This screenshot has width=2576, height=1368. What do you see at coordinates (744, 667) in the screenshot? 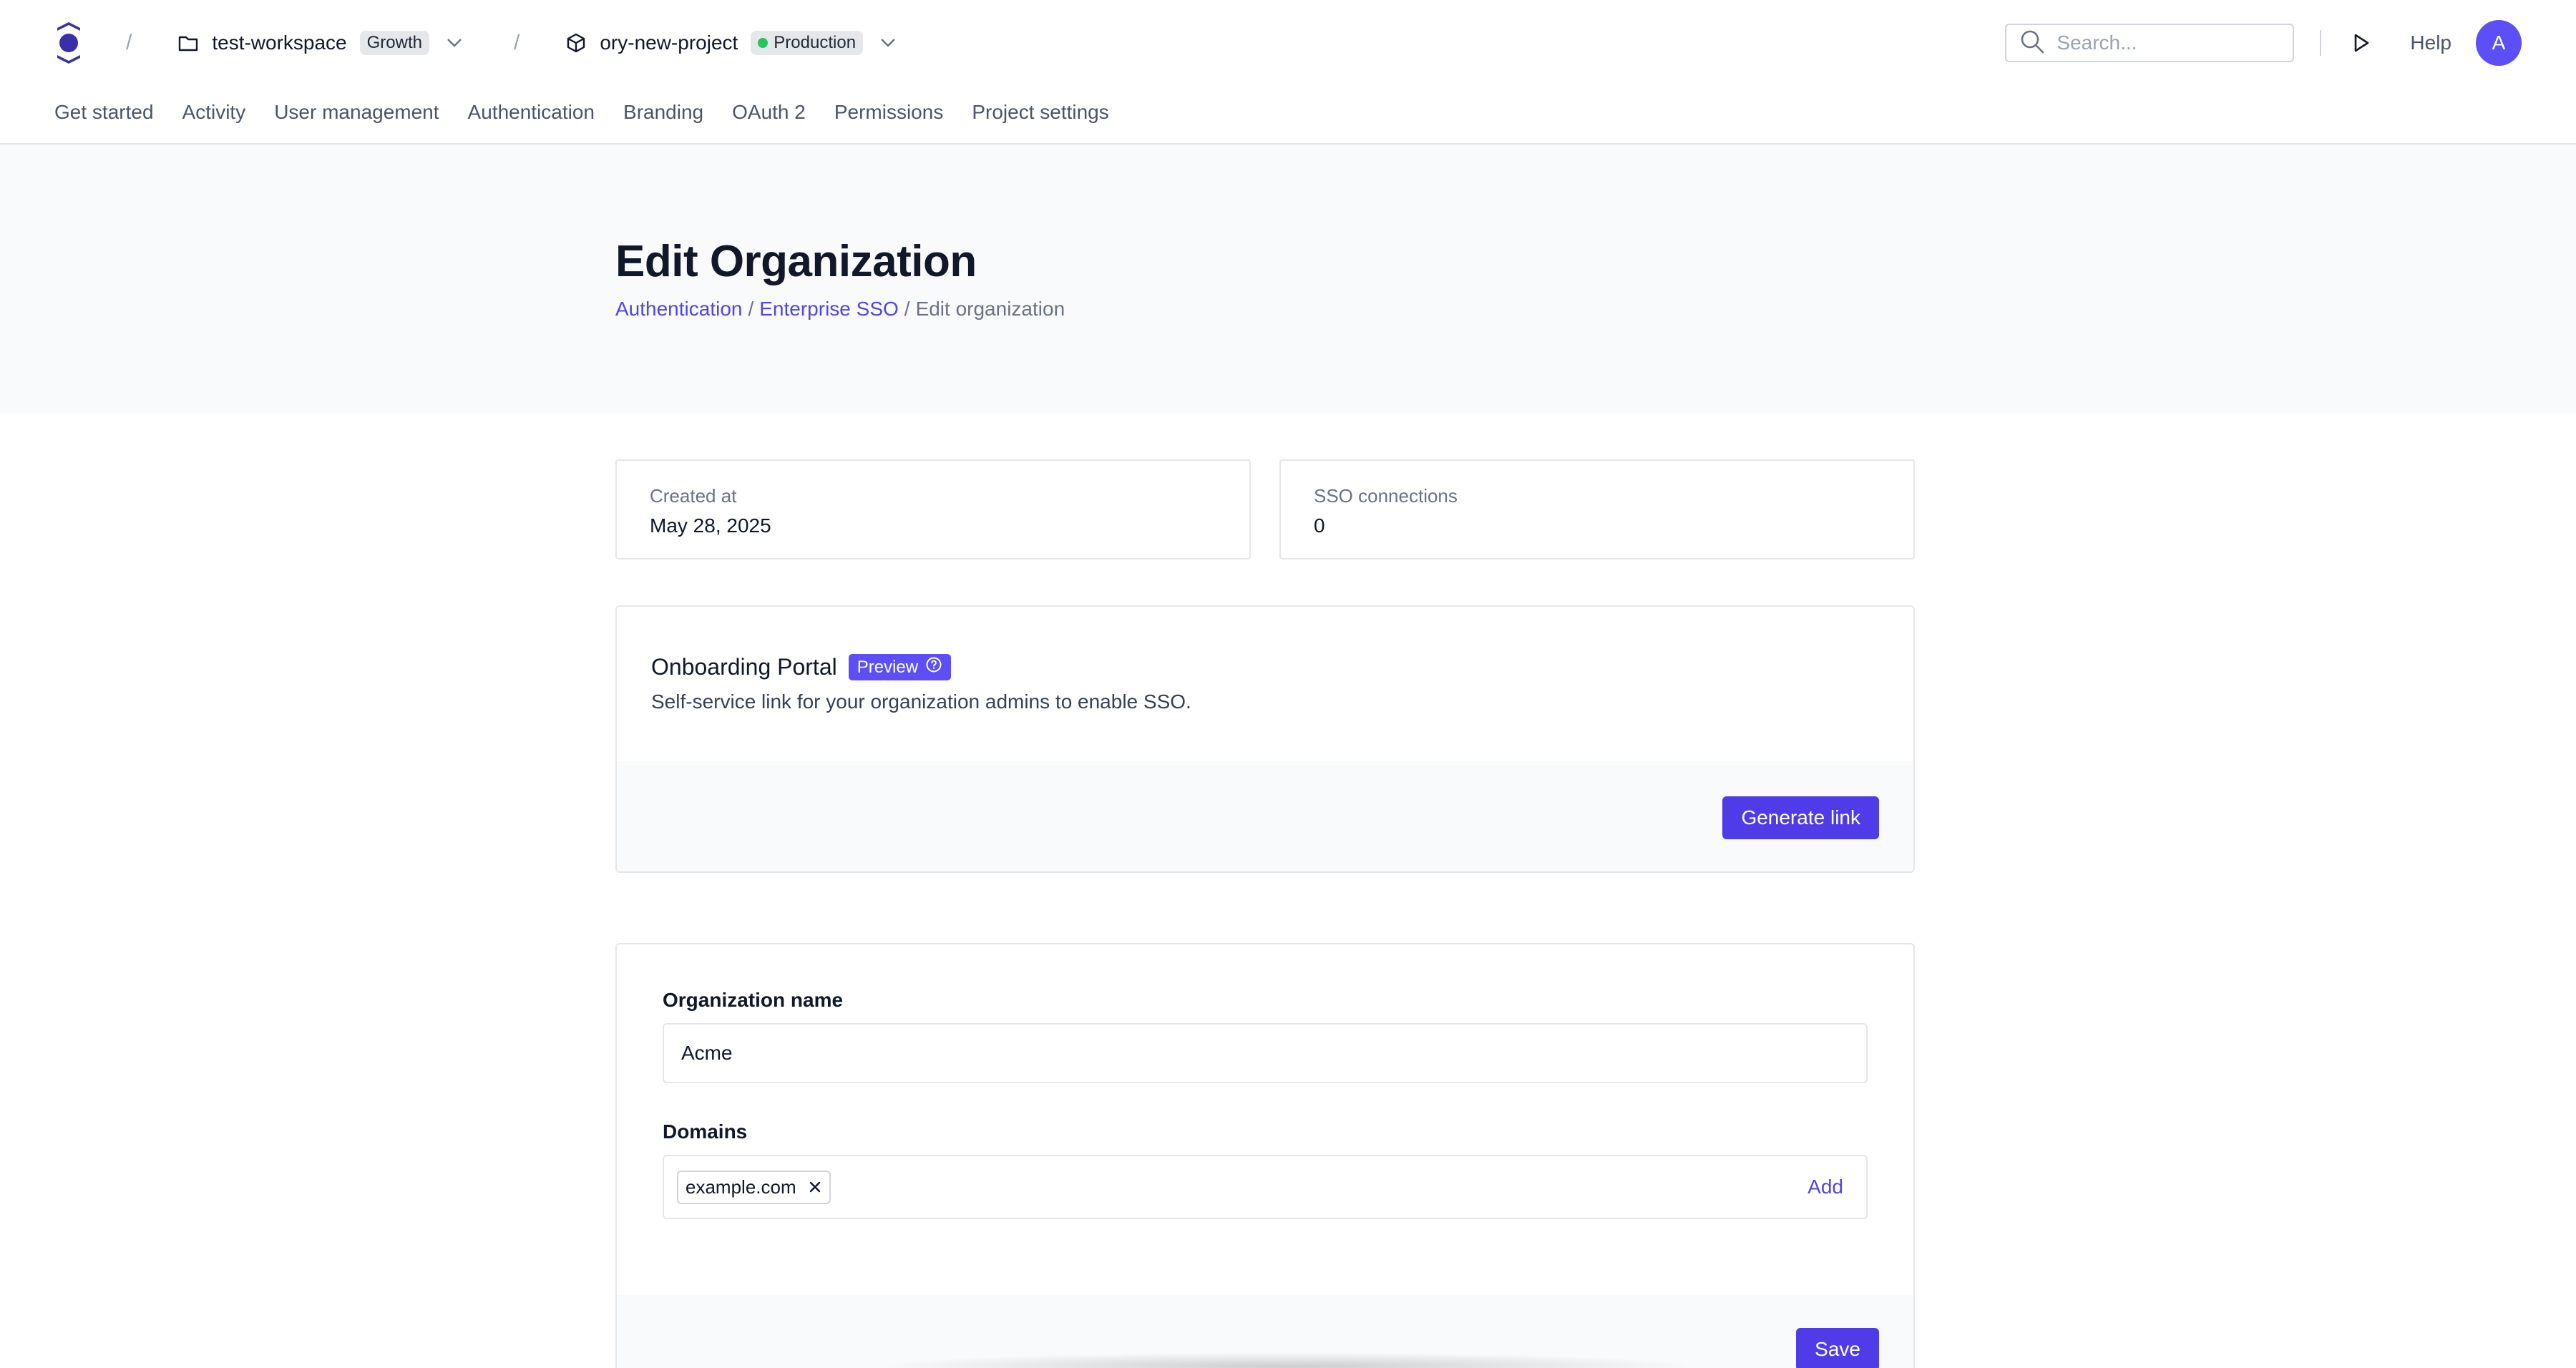
I see `portal-title: Onboarding Portal` at bounding box center [744, 667].